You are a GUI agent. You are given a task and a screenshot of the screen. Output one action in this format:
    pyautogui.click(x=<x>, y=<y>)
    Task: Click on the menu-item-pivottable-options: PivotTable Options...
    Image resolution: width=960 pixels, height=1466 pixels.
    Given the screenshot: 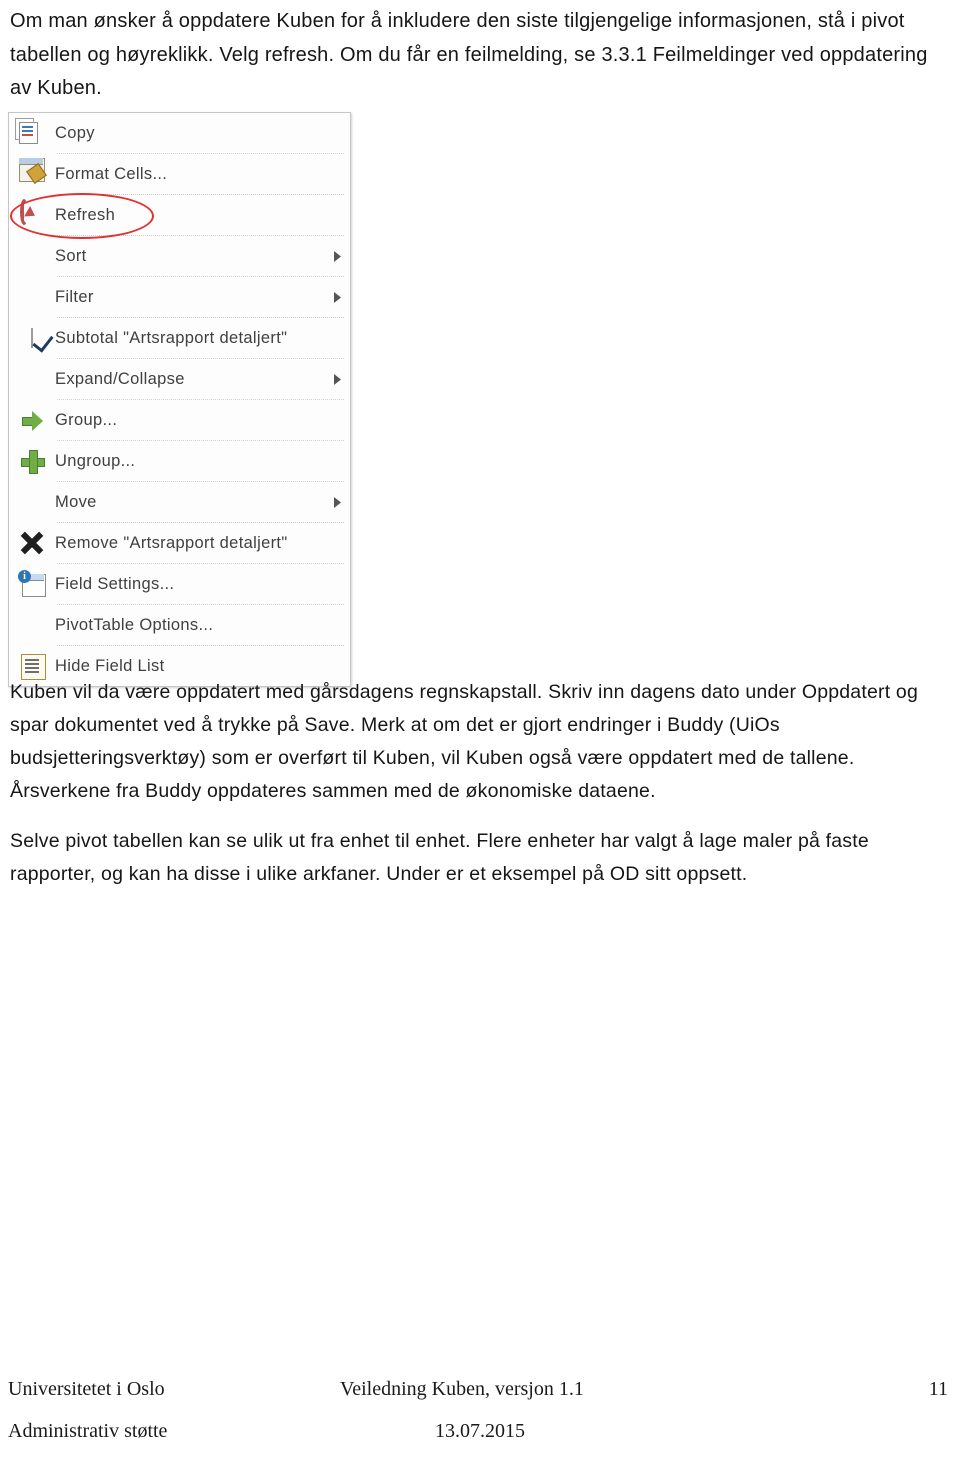 What is the action you would take?
    pyautogui.click(x=179, y=625)
    